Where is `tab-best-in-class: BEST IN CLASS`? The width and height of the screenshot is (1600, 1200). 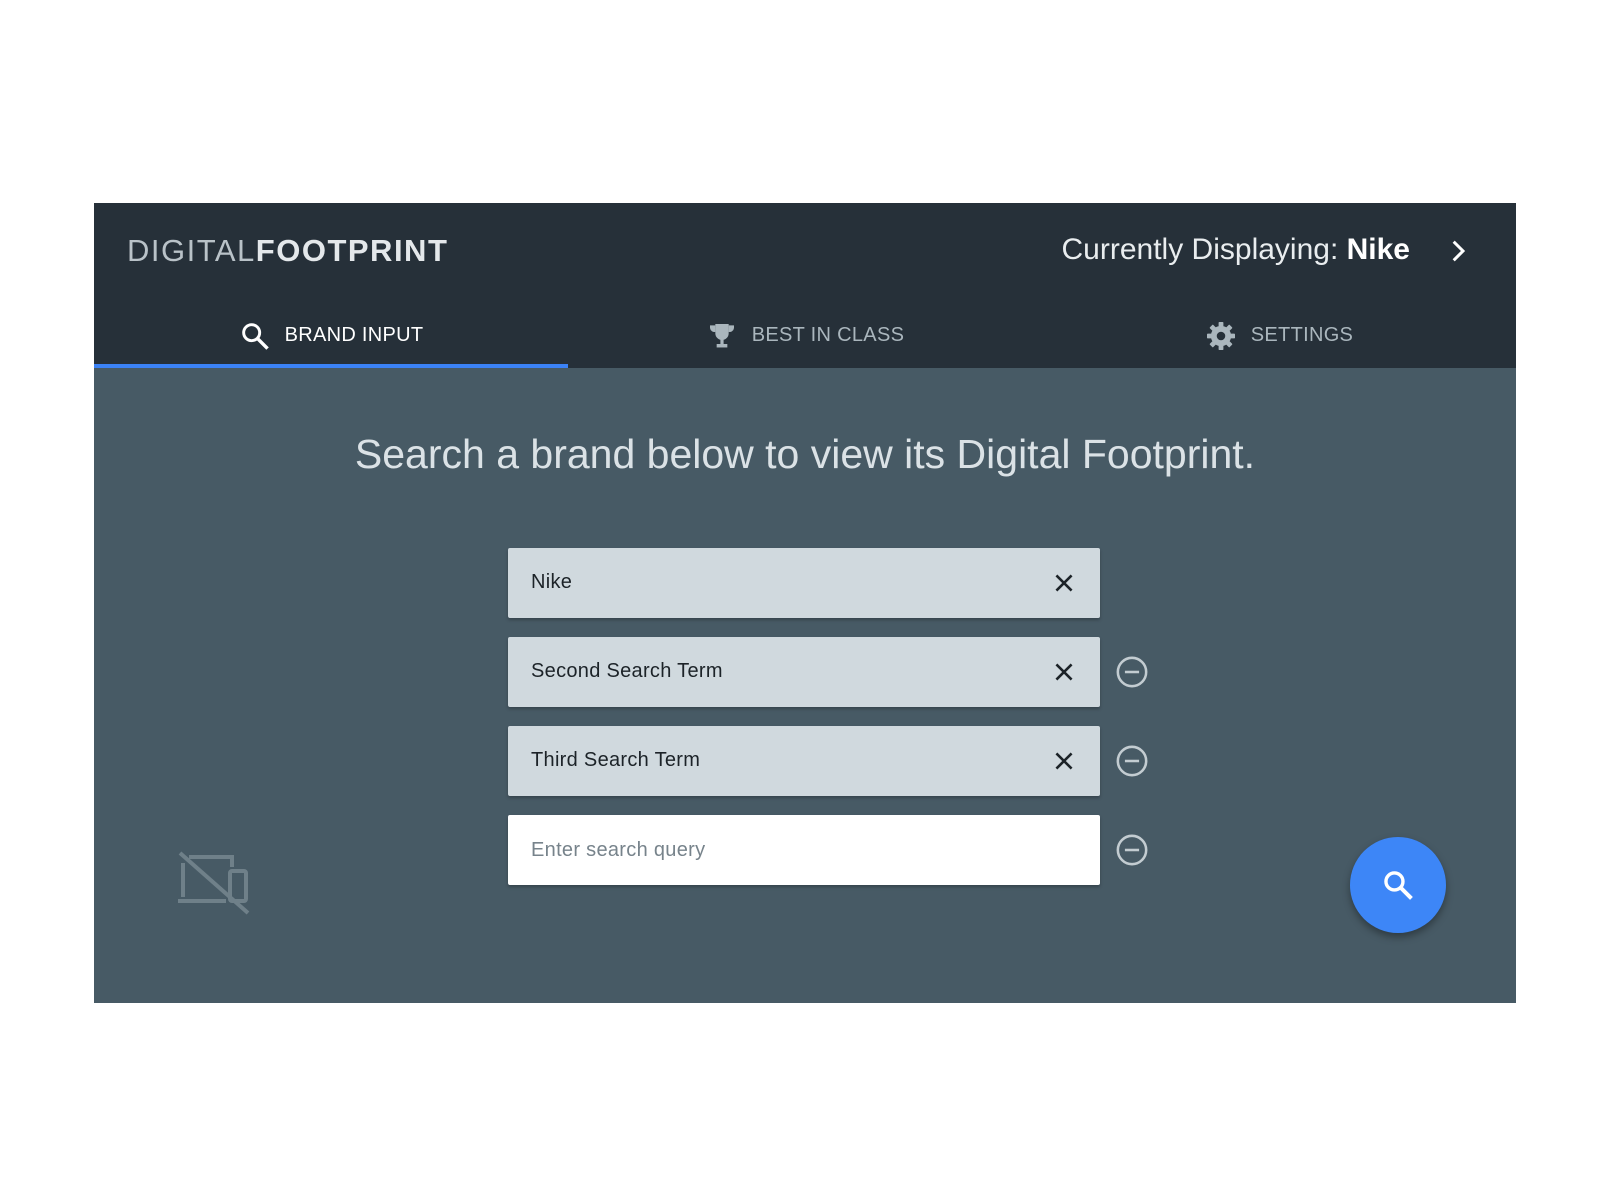
tab-best-in-class: BEST IN CLASS is located at coordinates (805, 335).